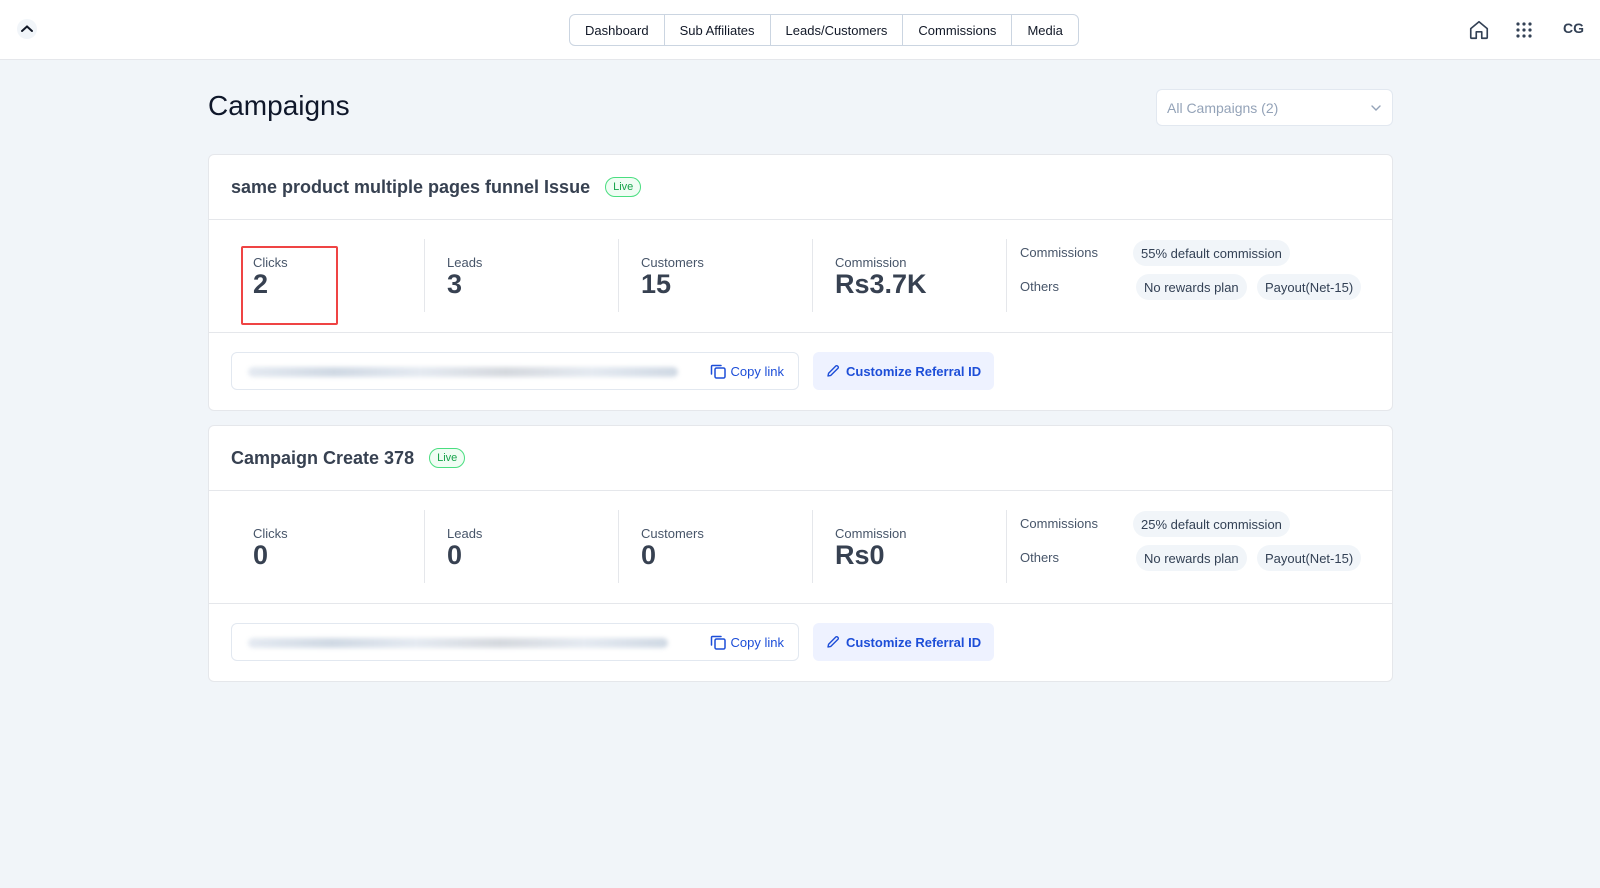  What do you see at coordinates (1573, 28) in the screenshot?
I see `user-avatar: CG` at bounding box center [1573, 28].